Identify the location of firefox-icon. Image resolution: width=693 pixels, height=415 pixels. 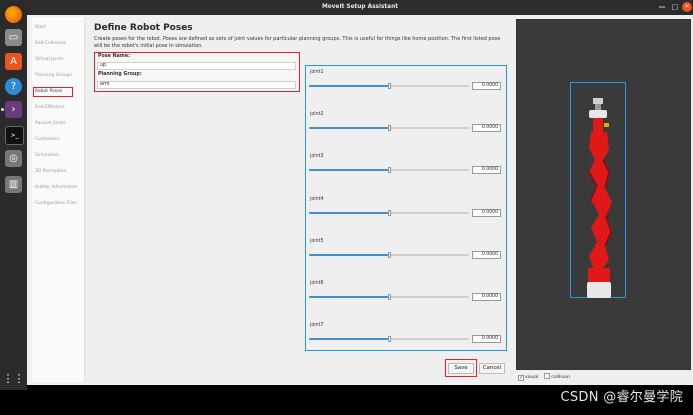
(13, 14).